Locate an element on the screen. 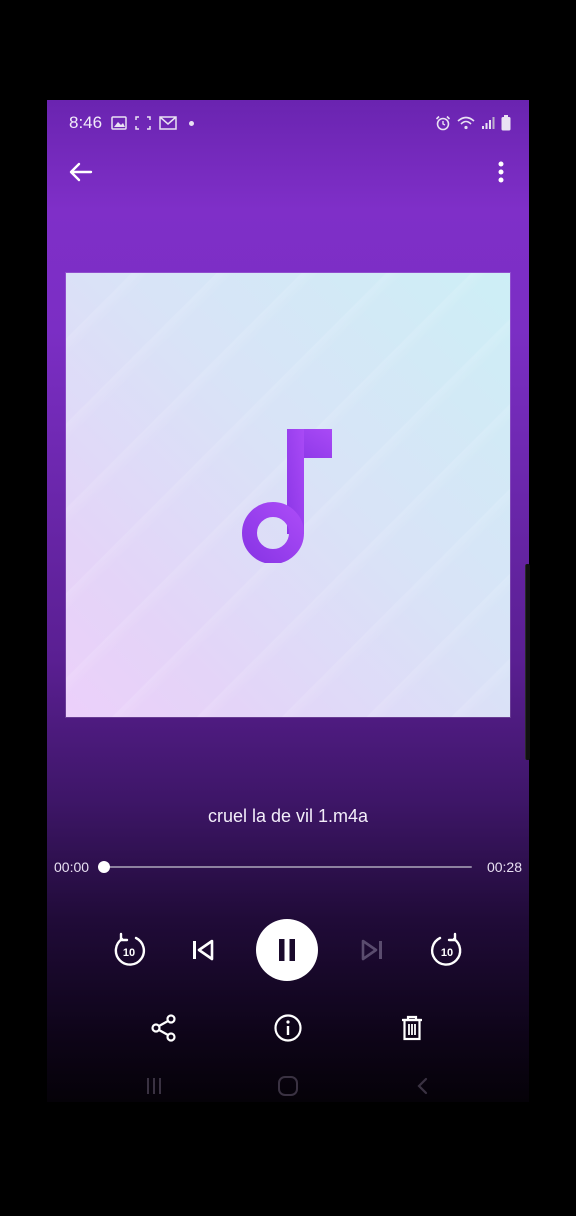 This screenshot has height=1216, width=576. share-button is located at coordinates (164, 1028).